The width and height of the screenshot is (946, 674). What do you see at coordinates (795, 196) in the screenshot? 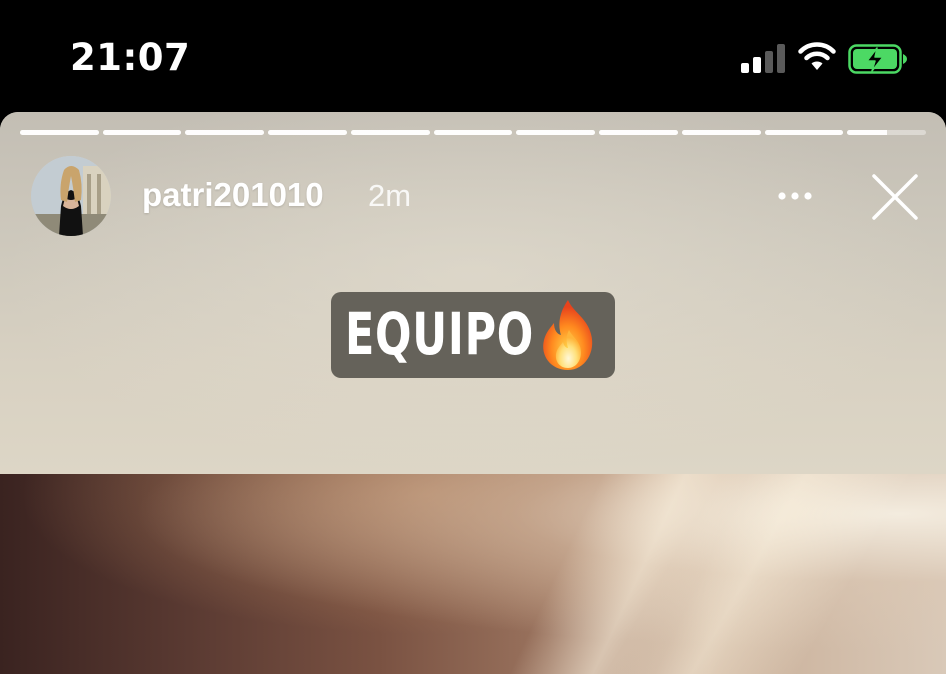
I see `more-horizontal-icon` at bounding box center [795, 196].